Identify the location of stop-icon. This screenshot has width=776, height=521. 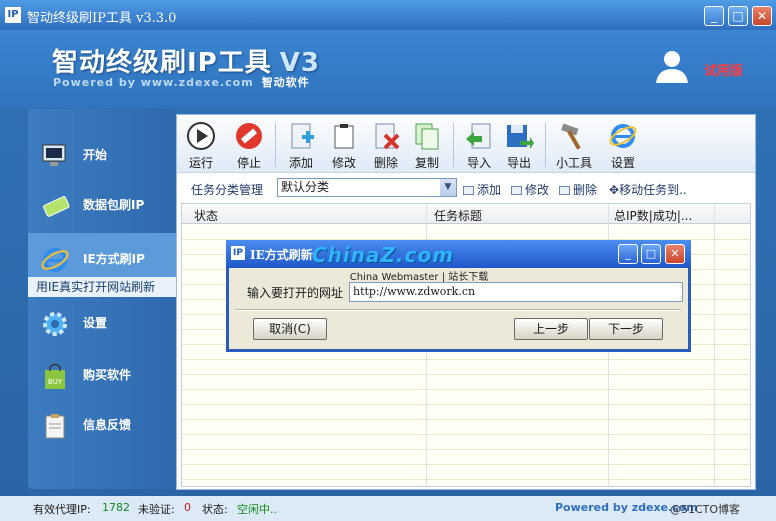
(249, 136).